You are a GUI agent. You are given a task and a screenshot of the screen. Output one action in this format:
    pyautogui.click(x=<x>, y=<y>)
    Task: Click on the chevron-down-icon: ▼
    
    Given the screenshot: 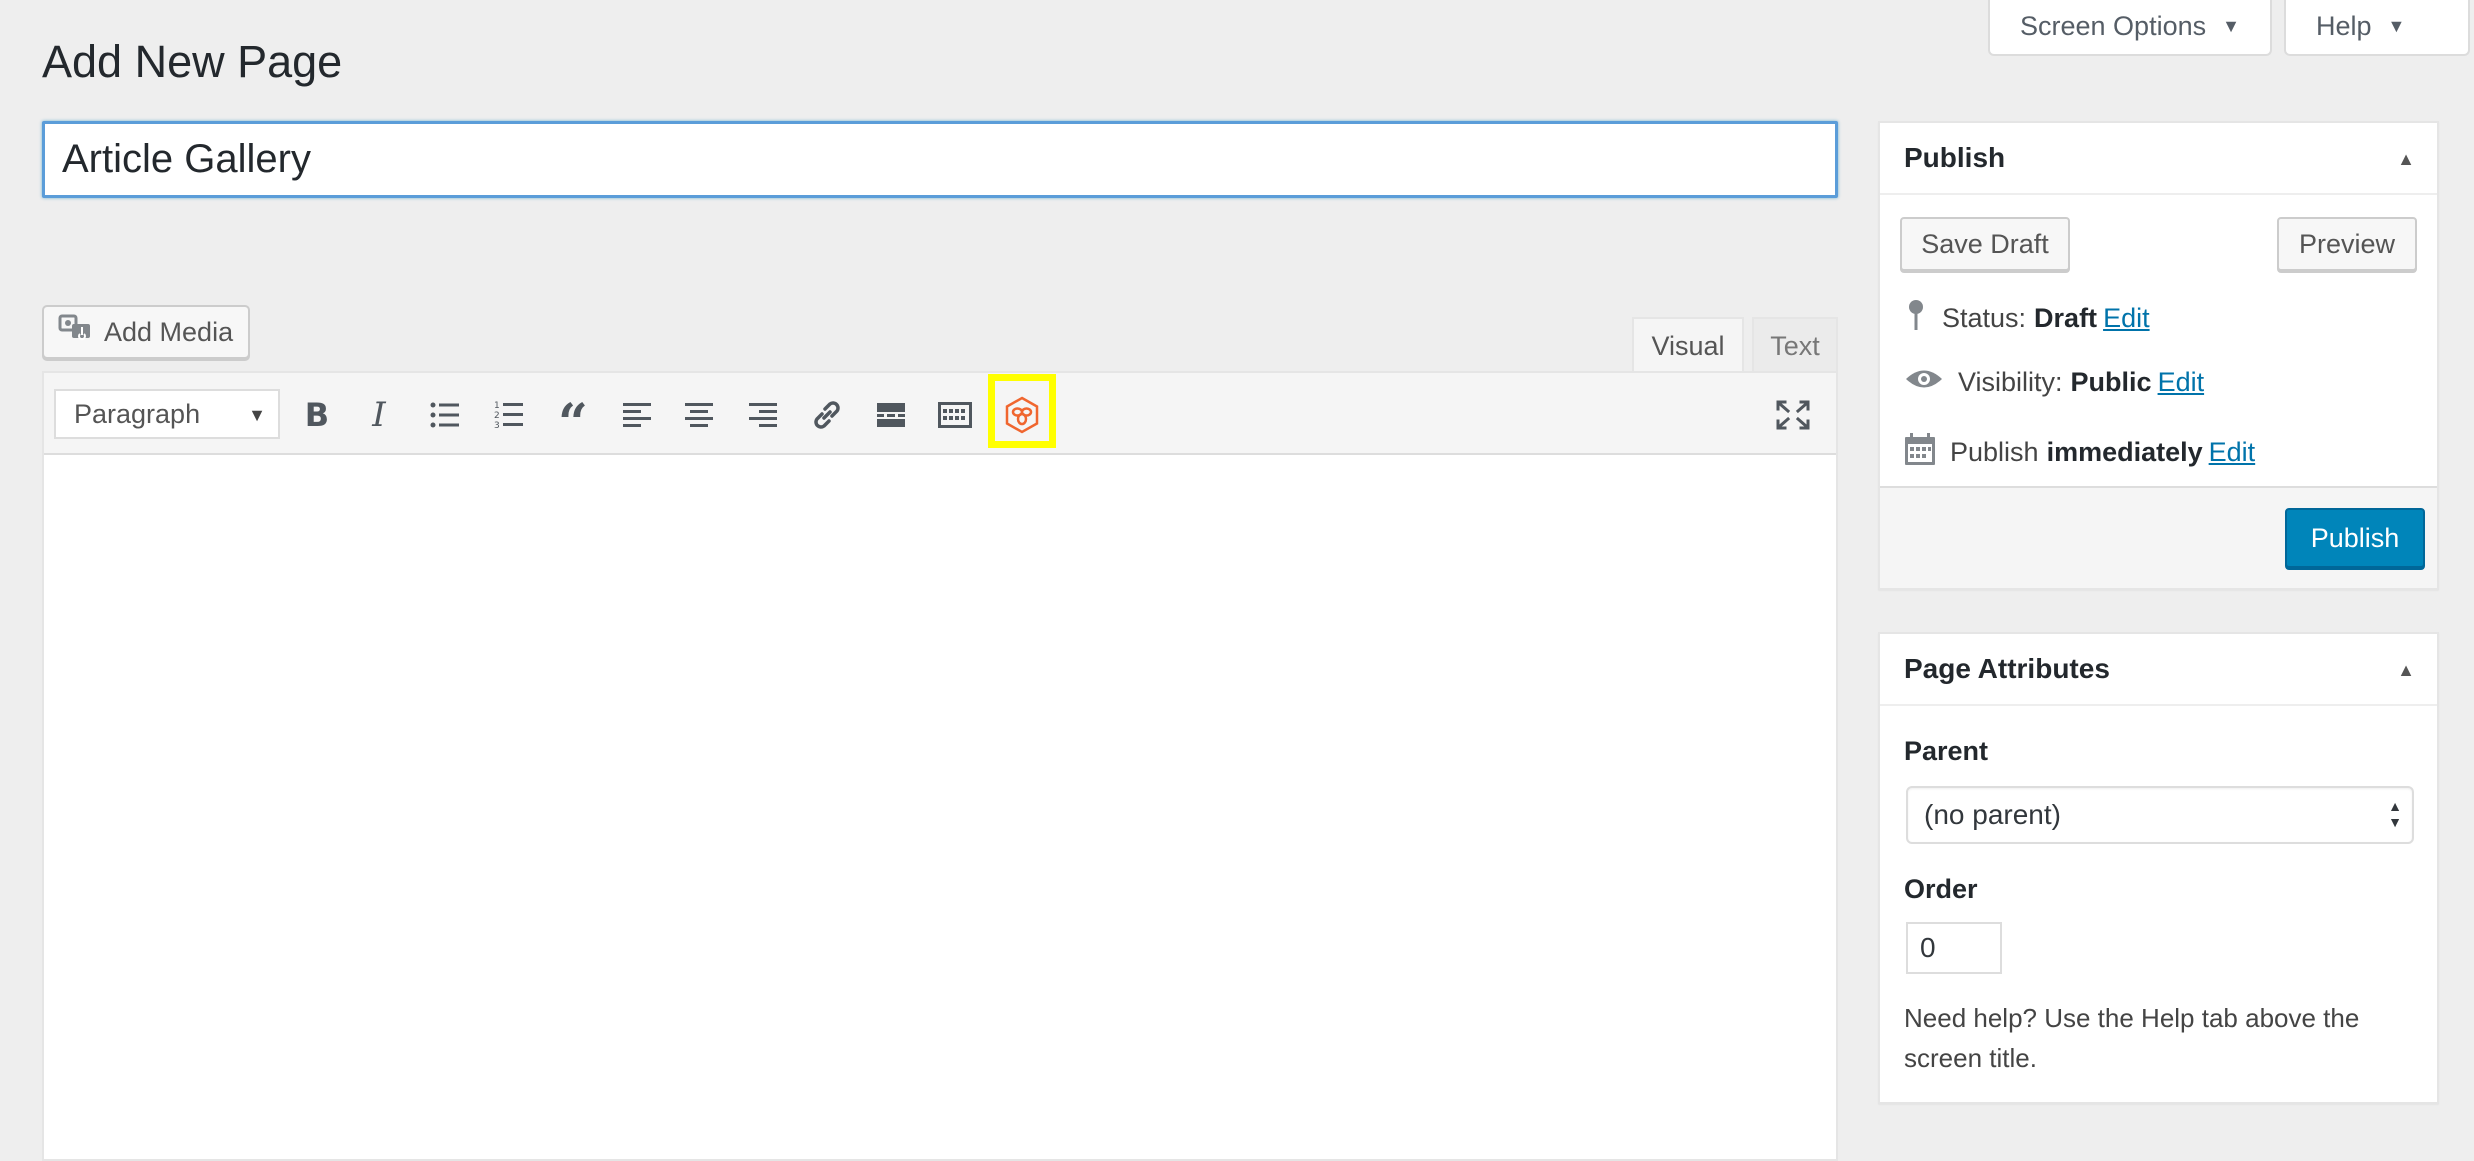 What is the action you would take?
    pyautogui.click(x=257, y=415)
    